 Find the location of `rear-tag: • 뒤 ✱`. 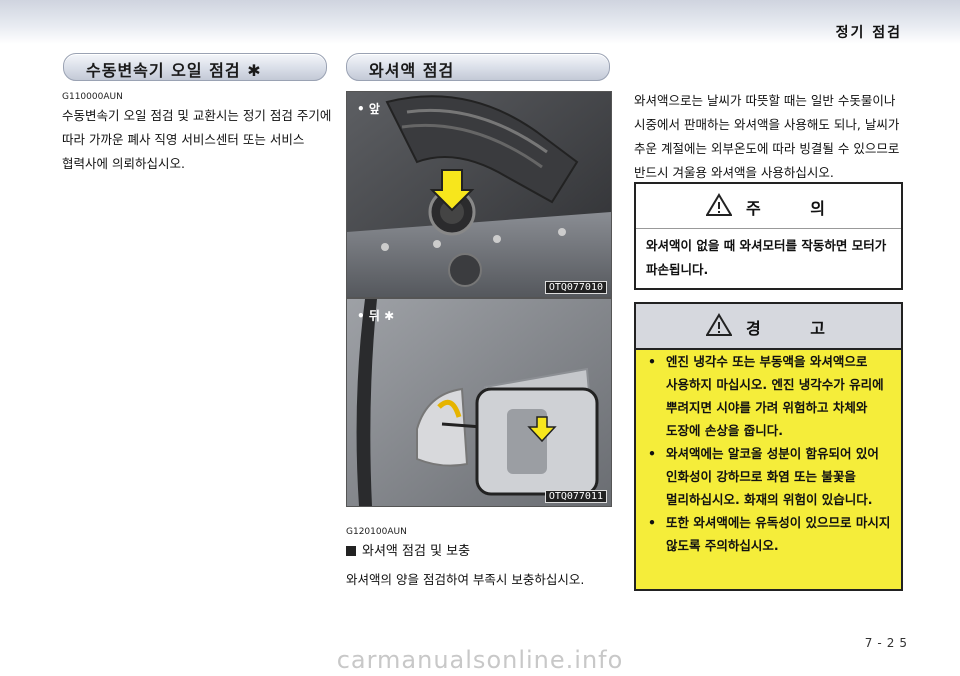

rear-tag: • 뒤 ✱ is located at coordinates (376, 316).